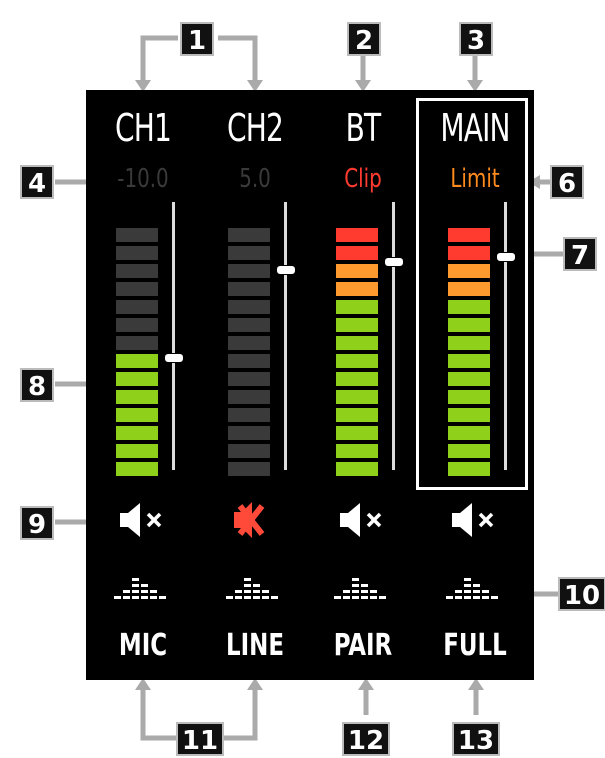 The image size is (605, 758). What do you see at coordinates (475, 128) in the screenshot?
I see `channel-name-main: MAIN` at bounding box center [475, 128].